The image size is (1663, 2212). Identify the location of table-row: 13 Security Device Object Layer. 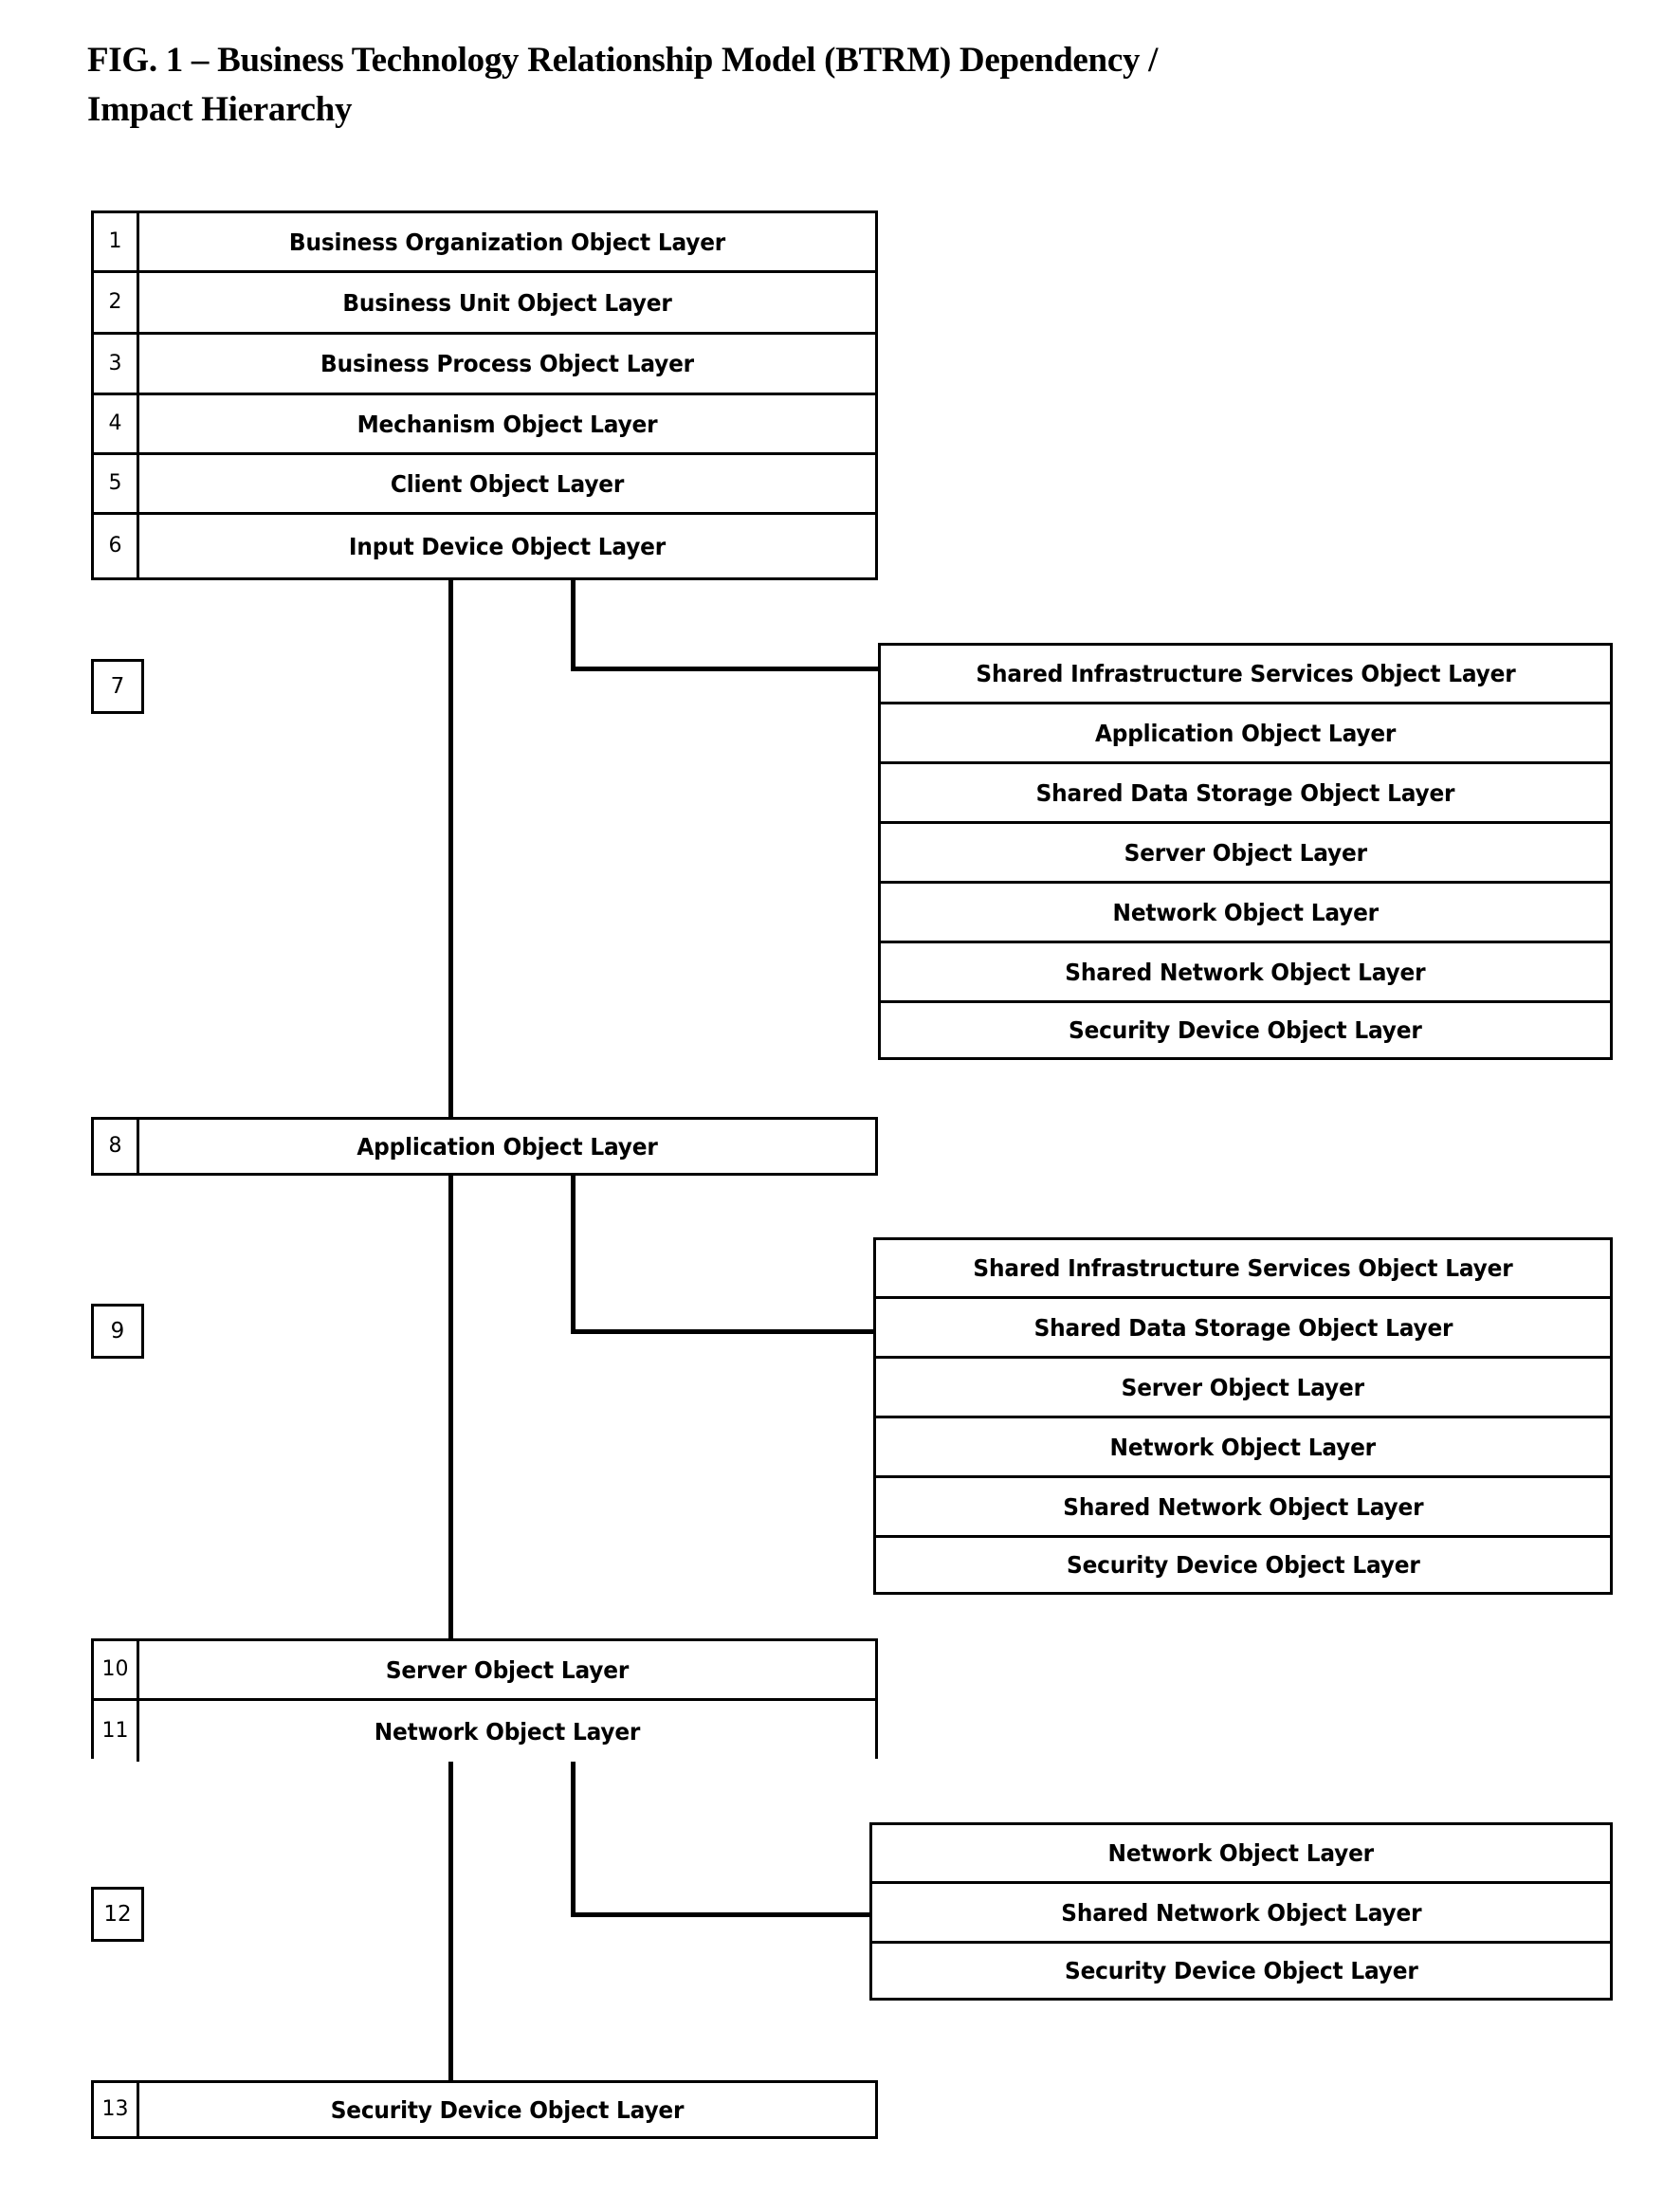
(484, 2109).